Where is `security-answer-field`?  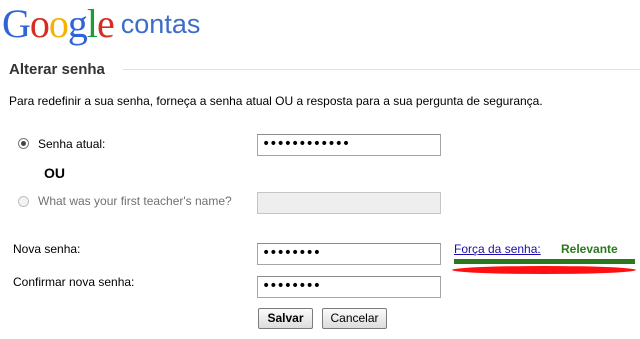 security-answer-field is located at coordinates (349, 203).